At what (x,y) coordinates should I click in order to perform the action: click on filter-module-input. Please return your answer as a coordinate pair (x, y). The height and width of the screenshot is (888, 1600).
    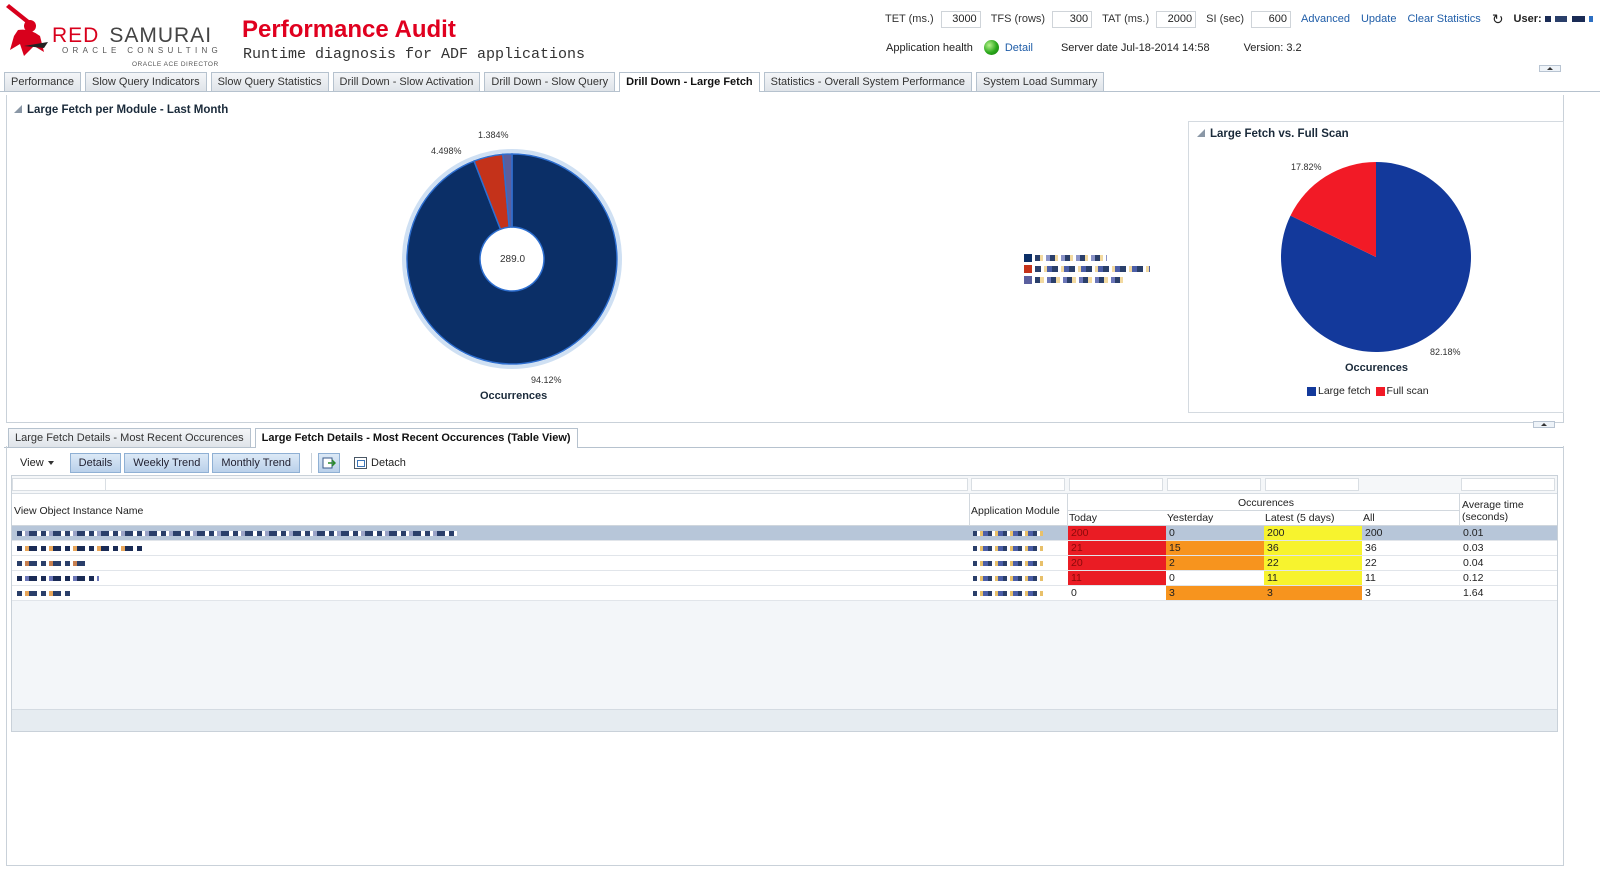
    Looking at the image, I should click on (1018, 484).